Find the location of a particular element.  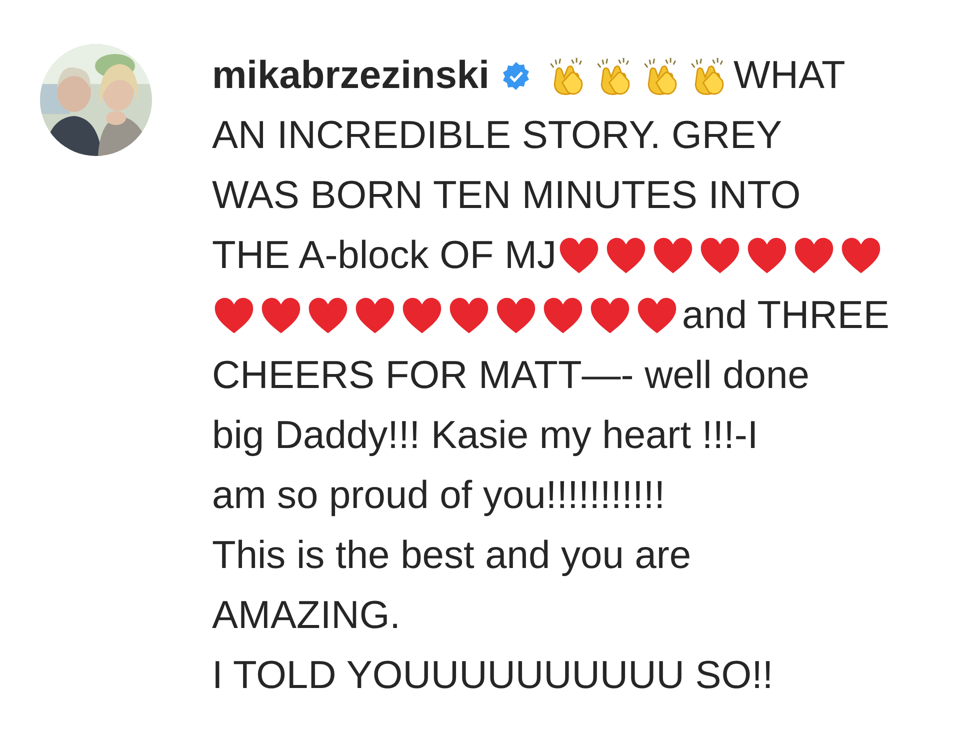

comment-text: WAS BORN TEN MINUTES INTO is located at coordinates (506, 196).